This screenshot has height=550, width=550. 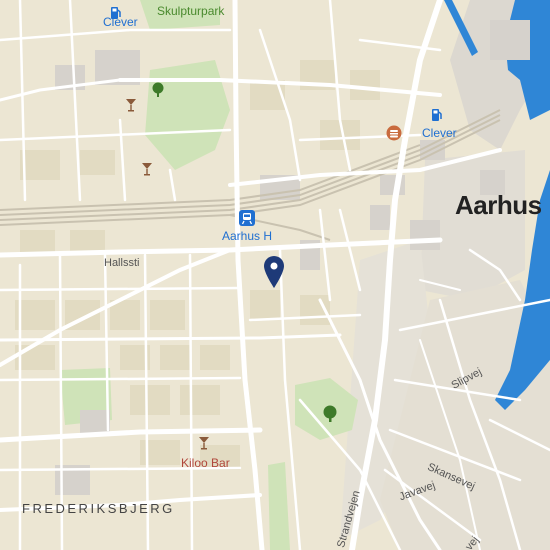 I want to click on city-label-aarhus: Aarhus, so click(x=498, y=205).